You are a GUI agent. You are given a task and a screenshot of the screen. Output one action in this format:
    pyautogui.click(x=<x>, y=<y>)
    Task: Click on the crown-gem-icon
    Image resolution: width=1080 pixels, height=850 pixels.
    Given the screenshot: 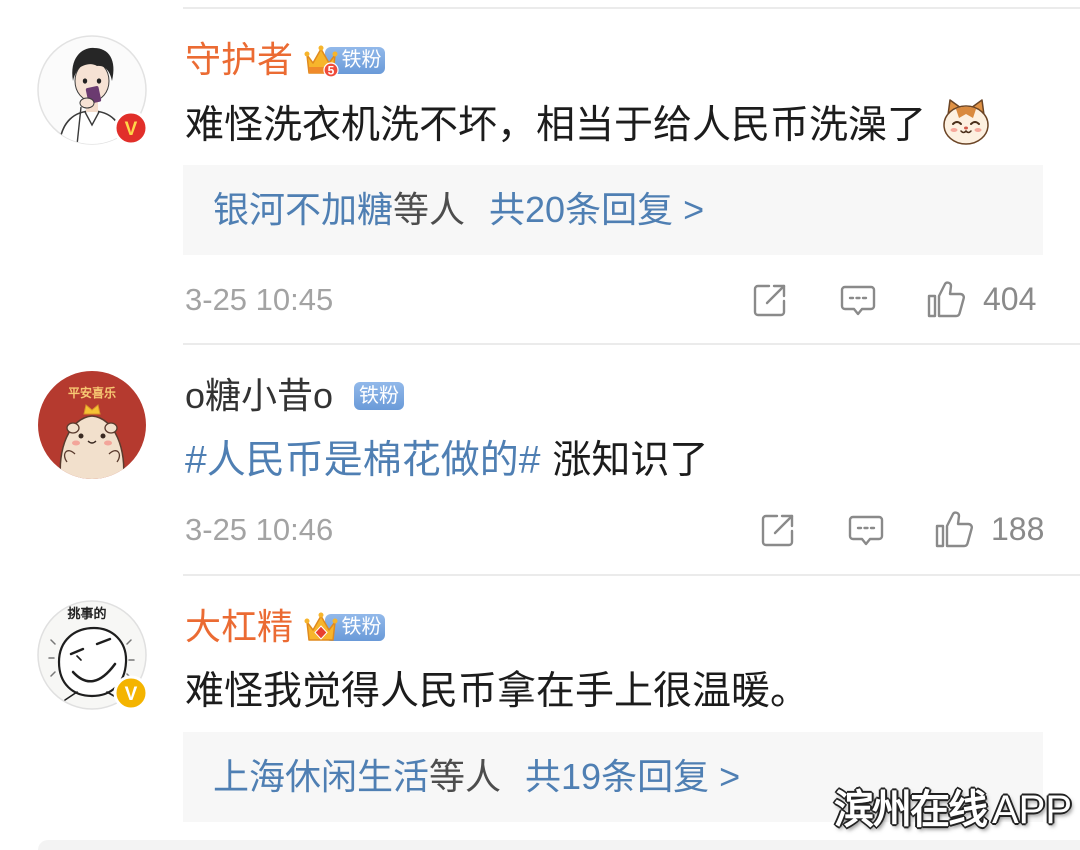 What is the action you would take?
    pyautogui.click(x=321, y=626)
    